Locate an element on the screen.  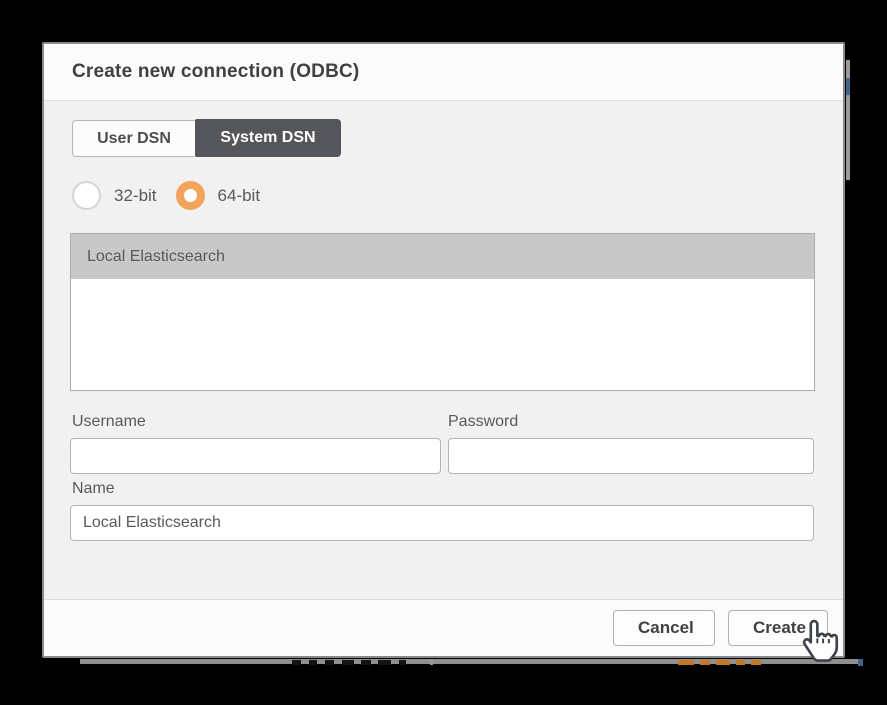
tab-system-dsn-label: System DSN is located at coordinates (268, 137).